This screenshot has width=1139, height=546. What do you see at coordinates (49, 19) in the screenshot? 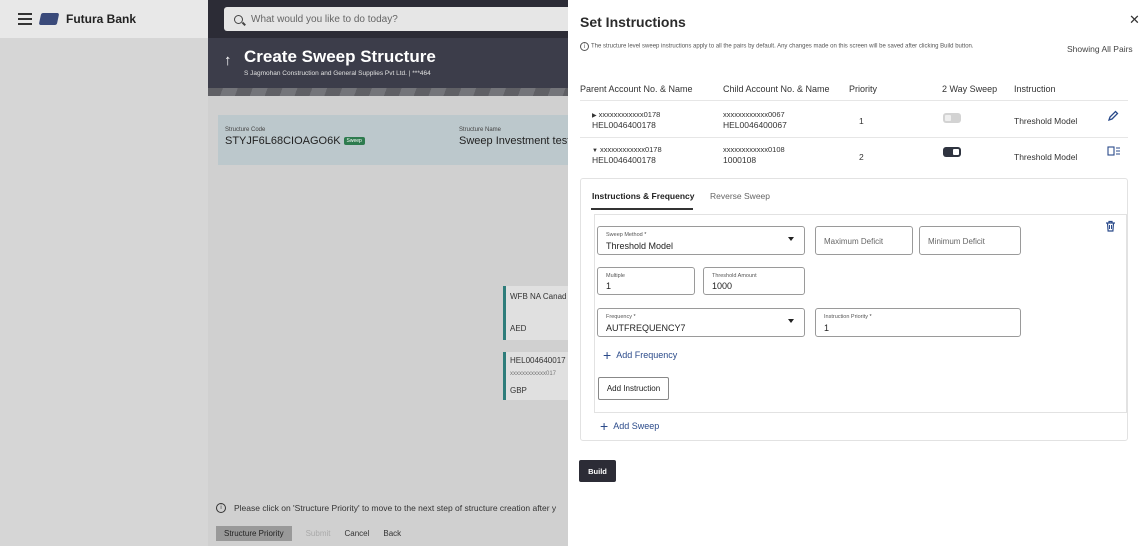
I see `bank-logo` at bounding box center [49, 19].